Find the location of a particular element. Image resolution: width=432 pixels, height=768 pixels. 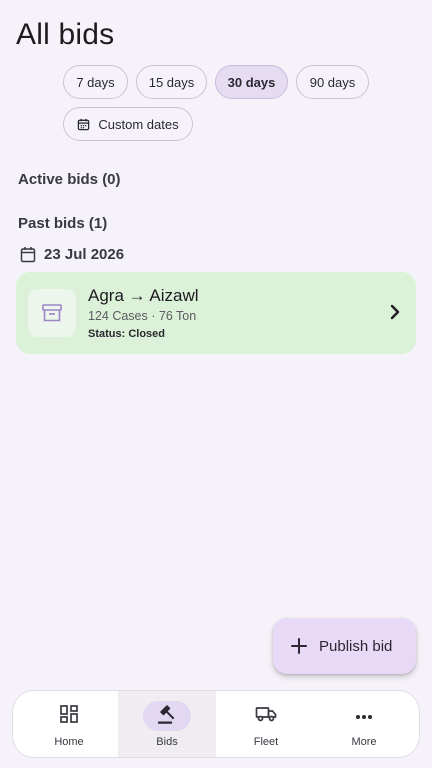

custom-dates-button: Custom dates is located at coordinates (128, 124).